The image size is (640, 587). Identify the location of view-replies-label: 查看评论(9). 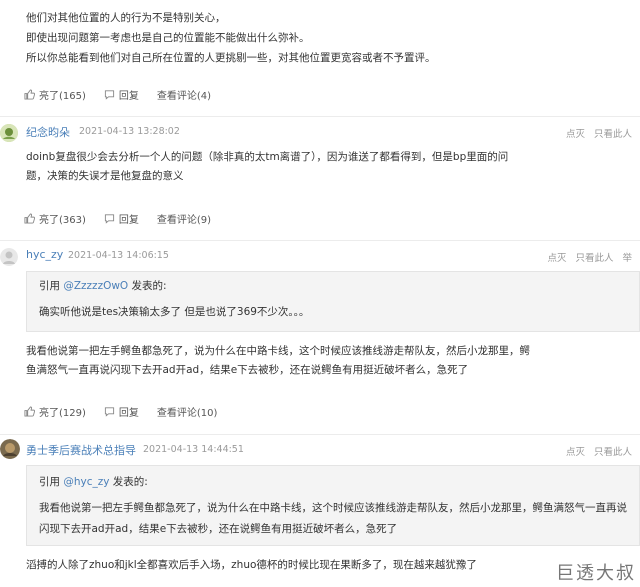
(184, 220).